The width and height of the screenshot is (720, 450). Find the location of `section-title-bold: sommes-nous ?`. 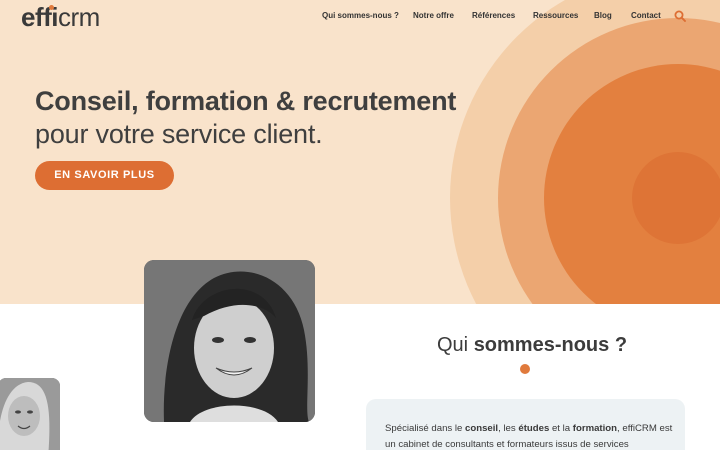

section-title-bold: sommes-nous ? is located at coordinates (550, 345).